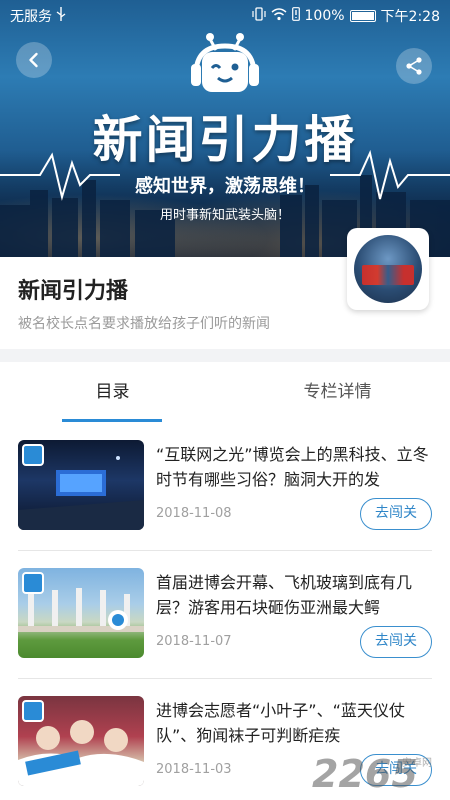 This screenshot has height=800, width=450. What do you see at coordinates (362, 16) in the screenshot?
I see `battery-icon` at bounding box center [362, 16].